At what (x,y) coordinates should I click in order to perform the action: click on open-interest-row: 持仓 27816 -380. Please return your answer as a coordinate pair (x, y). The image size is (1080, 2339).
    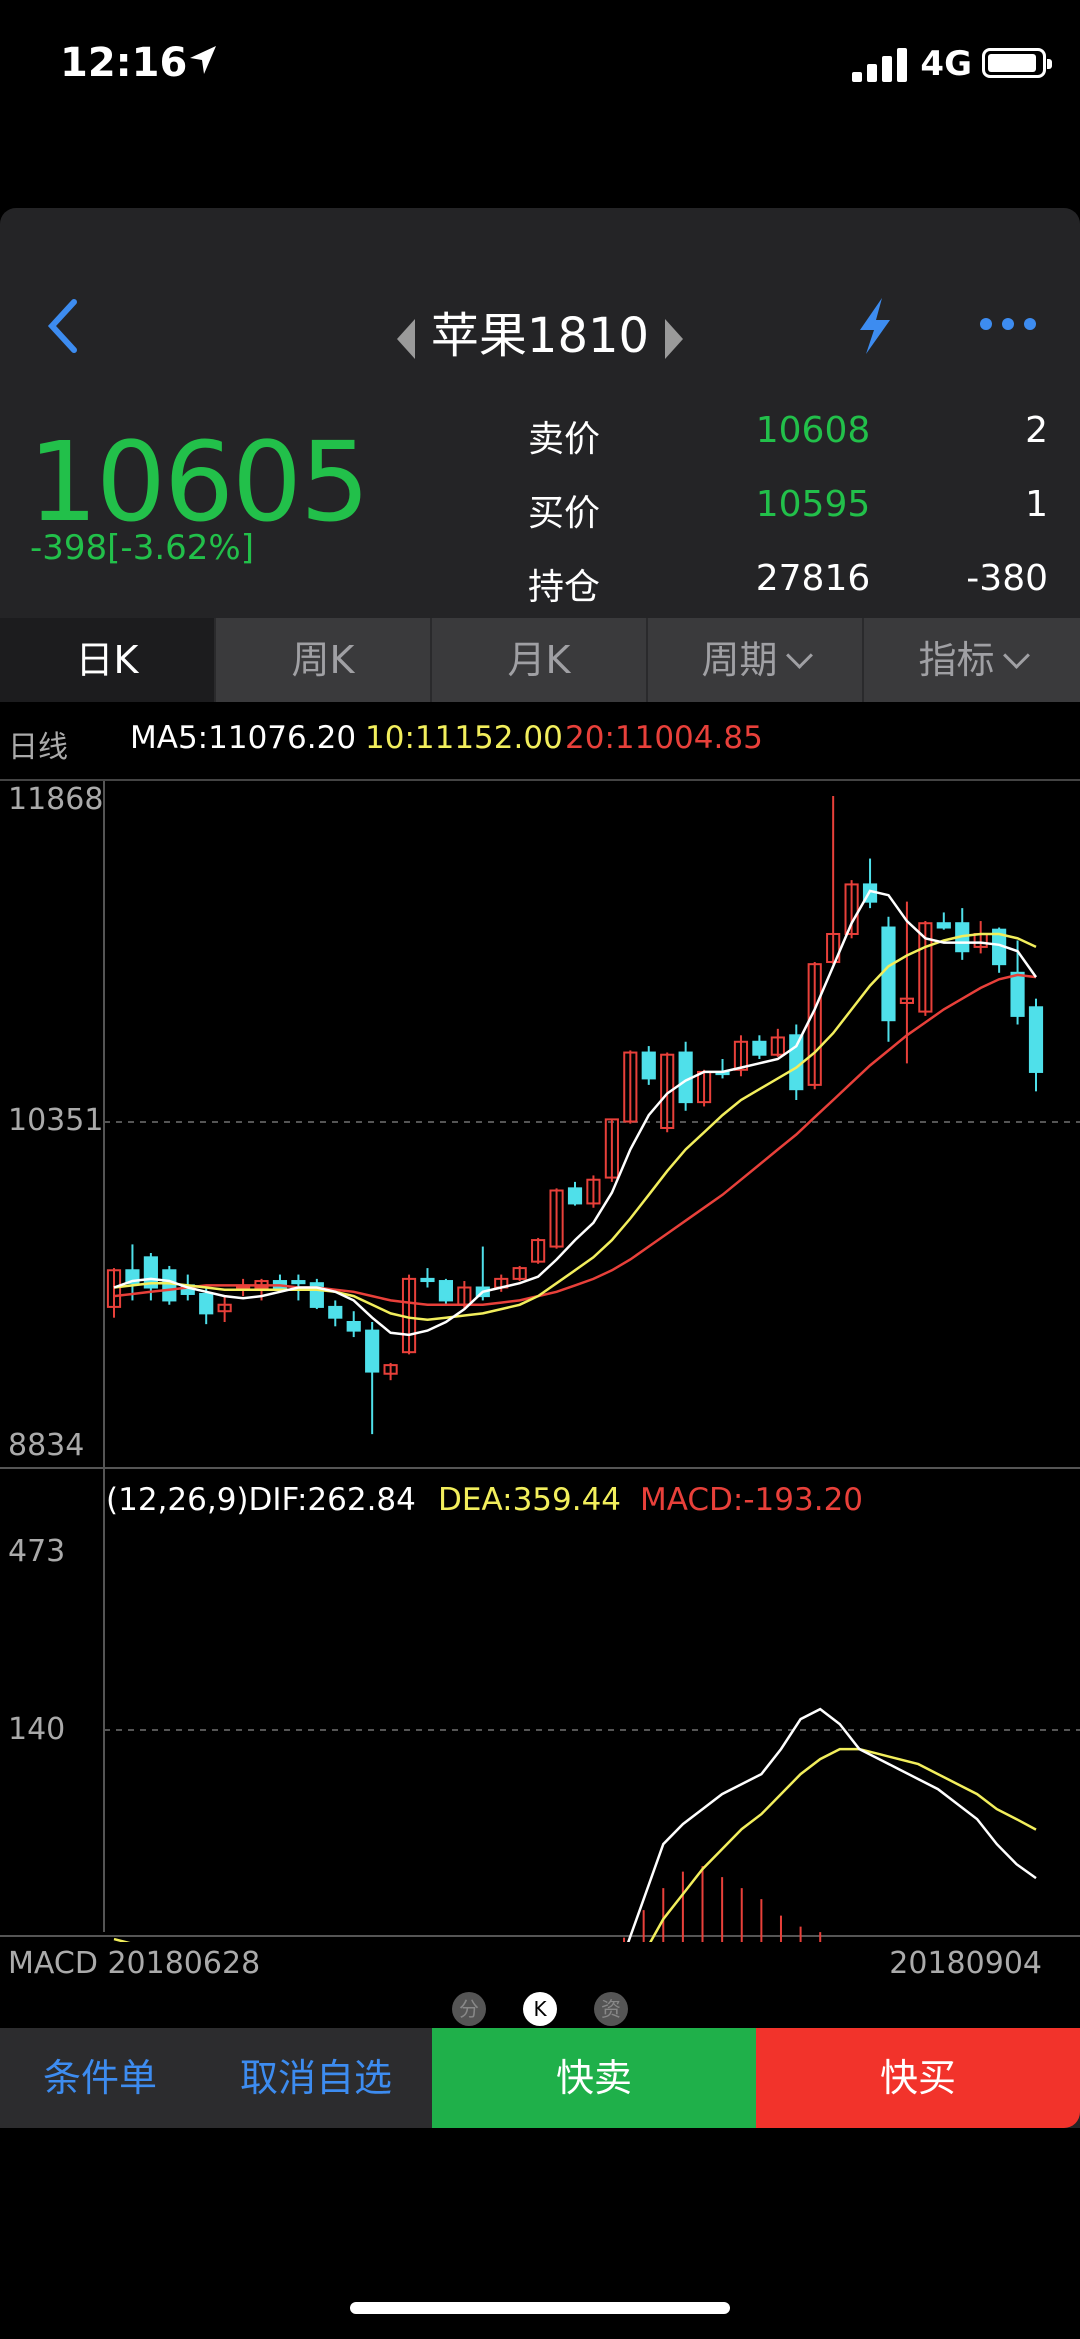
    Looking at the image, I should click on (788, 588).